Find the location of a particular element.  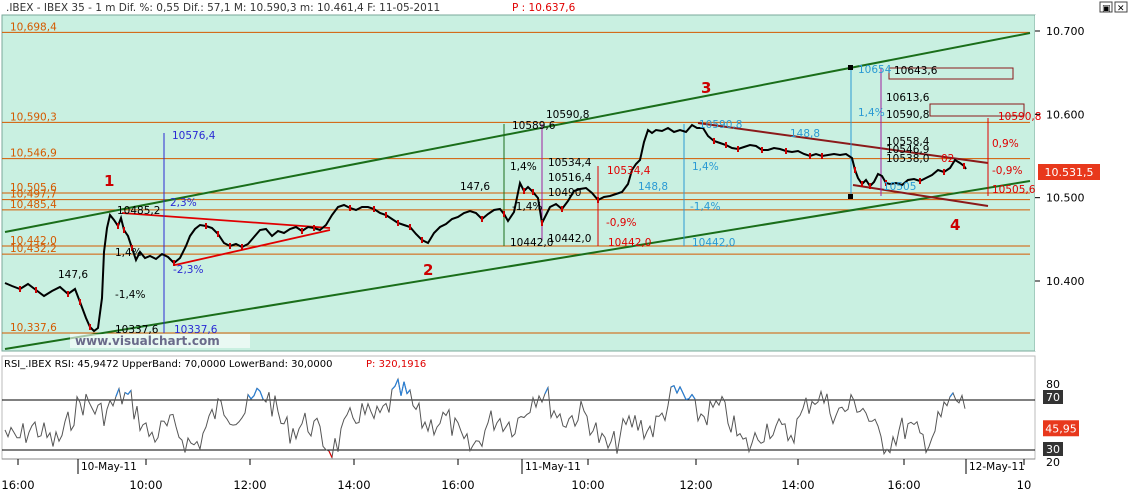

annotation-label: 0,9% is located at coordinates (1005, 144).